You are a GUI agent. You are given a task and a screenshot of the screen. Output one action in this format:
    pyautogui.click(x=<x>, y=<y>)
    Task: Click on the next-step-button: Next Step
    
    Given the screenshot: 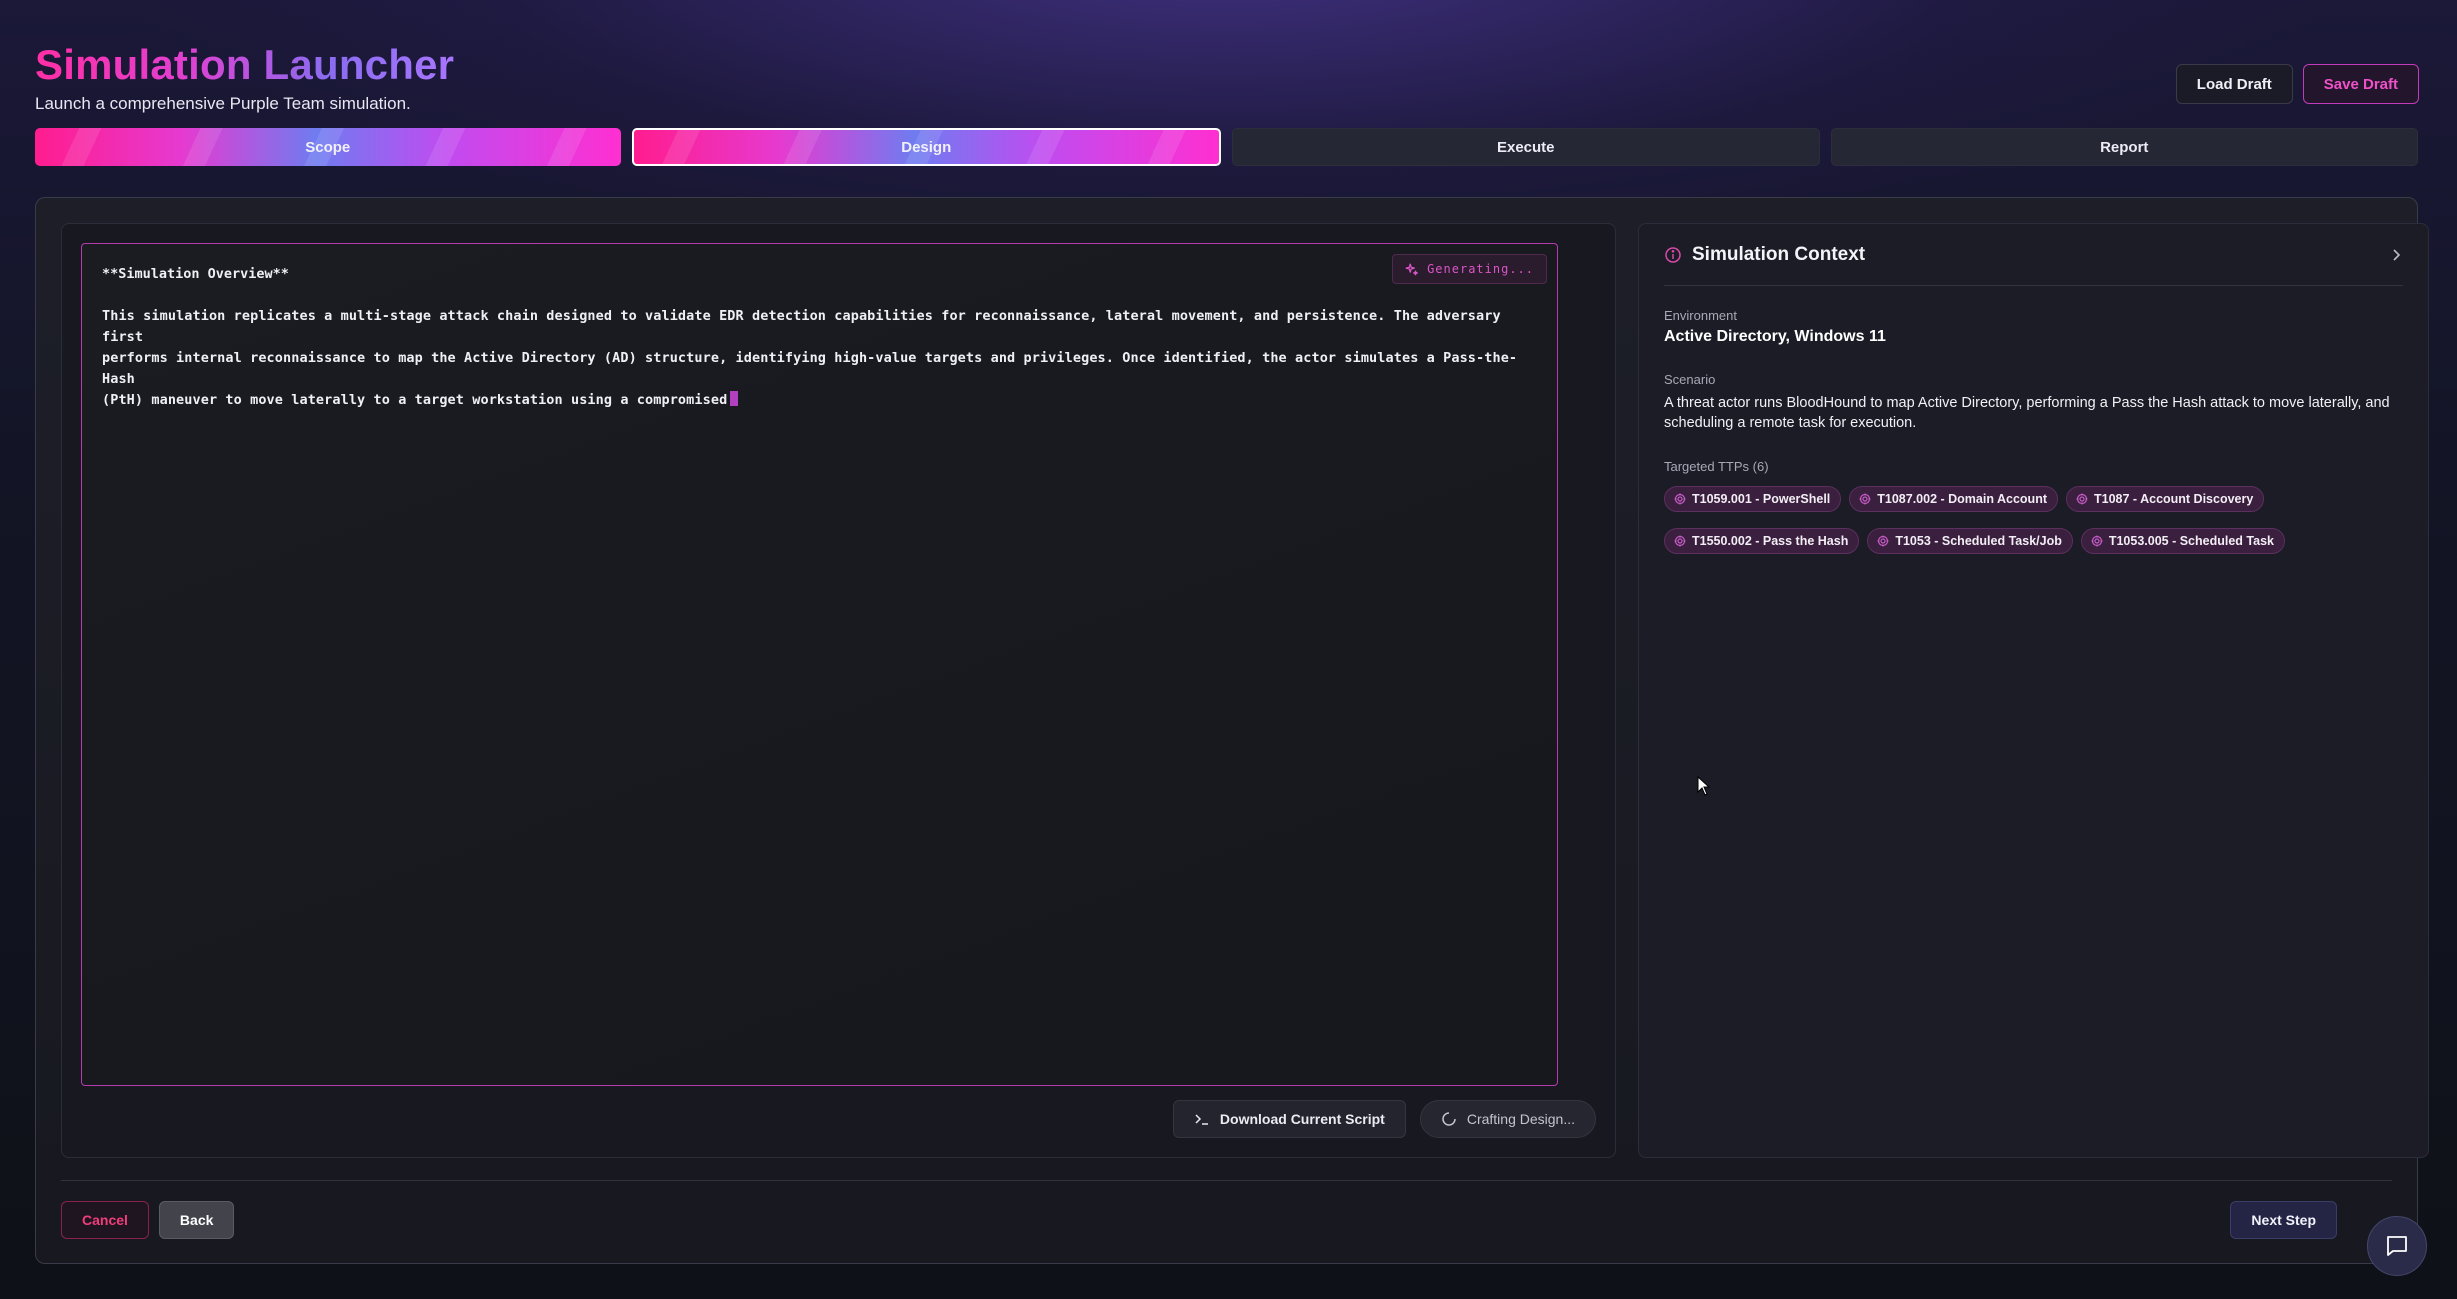 What is the action you would take?
    pyautogui.click(x=2283, y=1220)
    